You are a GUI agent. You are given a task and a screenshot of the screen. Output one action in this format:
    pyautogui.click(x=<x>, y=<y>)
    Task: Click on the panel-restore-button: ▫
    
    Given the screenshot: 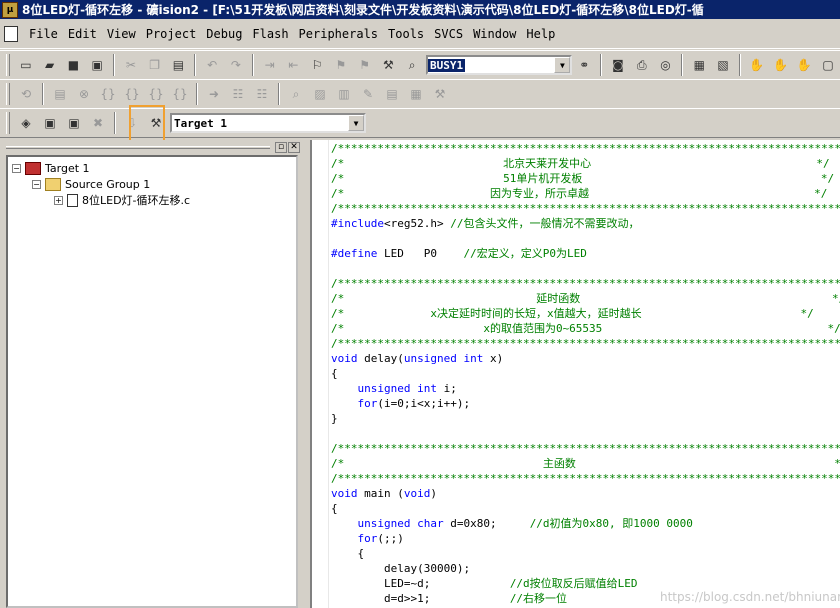 What is the action you would take?
    pyautogui.click(x=281, y=147)
    